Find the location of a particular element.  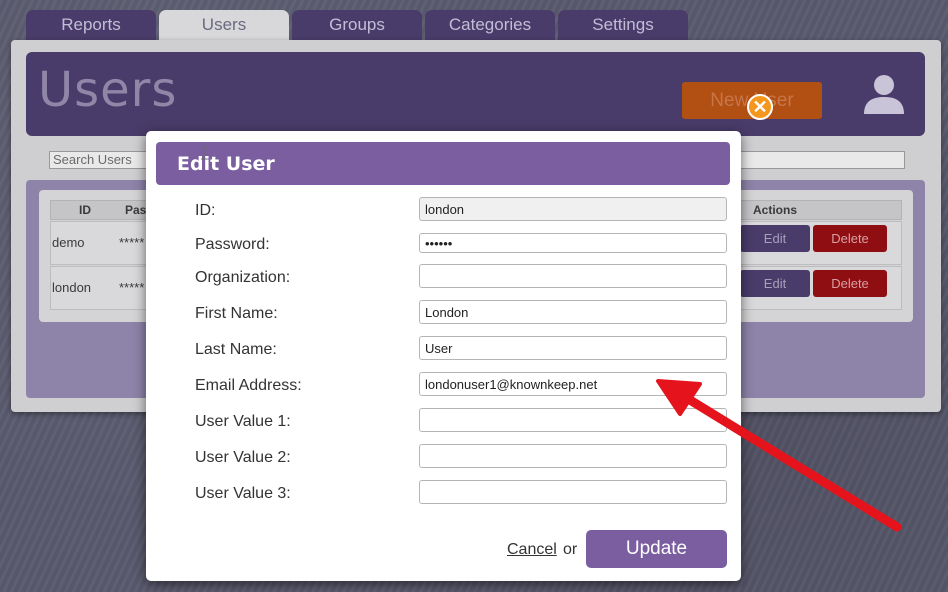

tab-groups: Groups is located at coordinates (357, 25).